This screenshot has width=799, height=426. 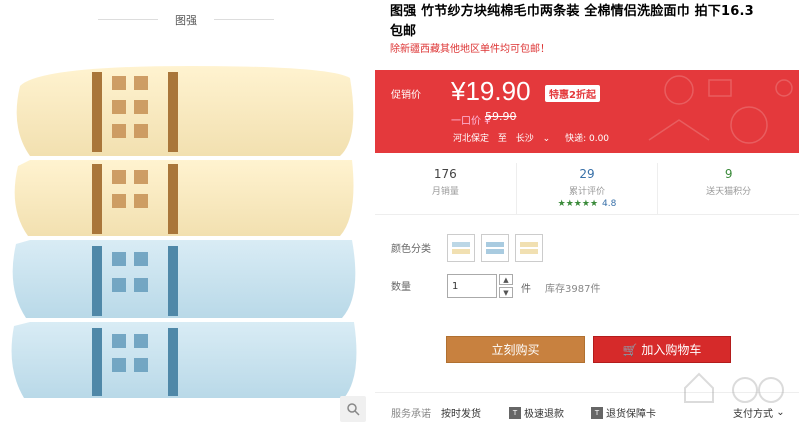 What do you see at coordinates (406, 95) in the screenshot?
I see `promo-price-label: 促销价` at bounding box center [406, 95].